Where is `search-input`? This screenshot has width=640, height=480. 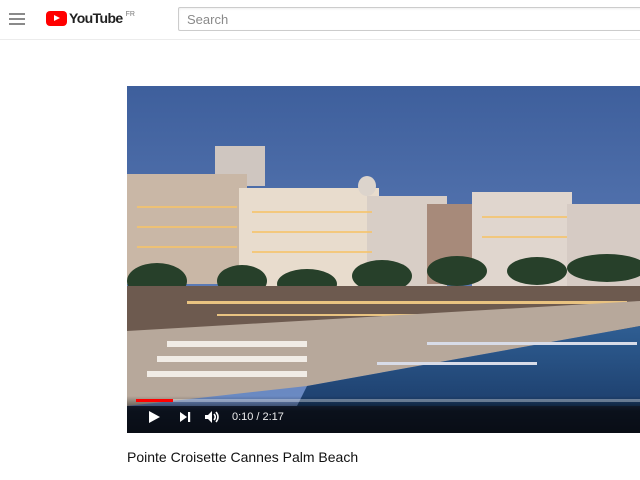
search-input is located at coordinates (409, 19).